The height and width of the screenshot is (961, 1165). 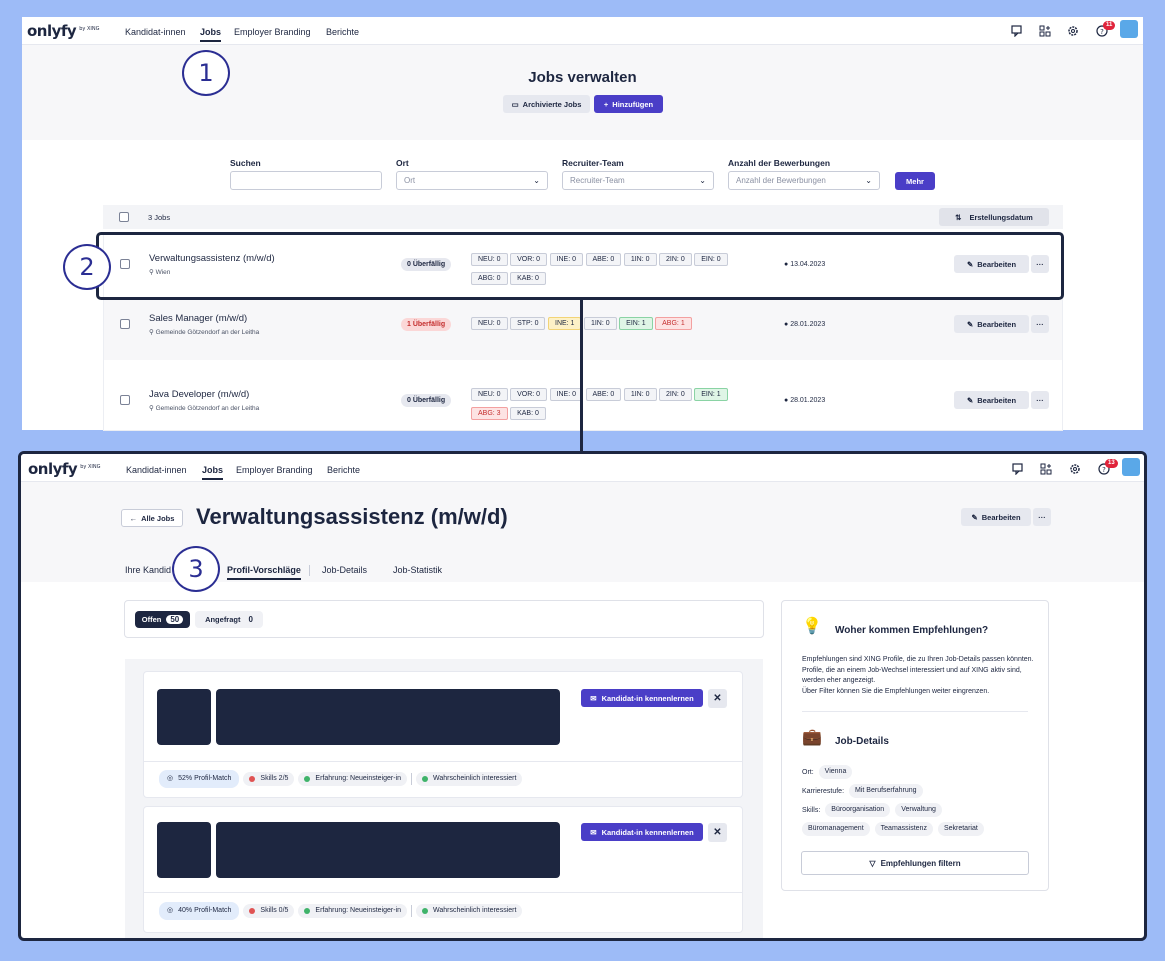 What do you see at coordinates (515, 104) in the screenshot?
I see `archive-icon: ▭` at bounding box center [515, 104].